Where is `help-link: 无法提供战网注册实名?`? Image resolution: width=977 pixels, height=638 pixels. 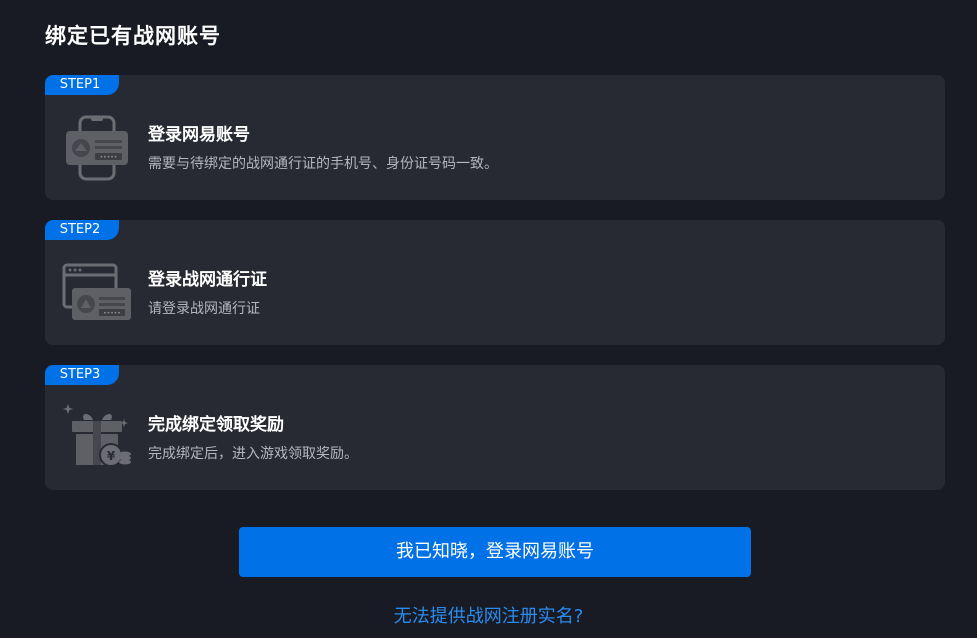 help-link: 无法提供战网注册实名? is located at coordinates (488, 617).